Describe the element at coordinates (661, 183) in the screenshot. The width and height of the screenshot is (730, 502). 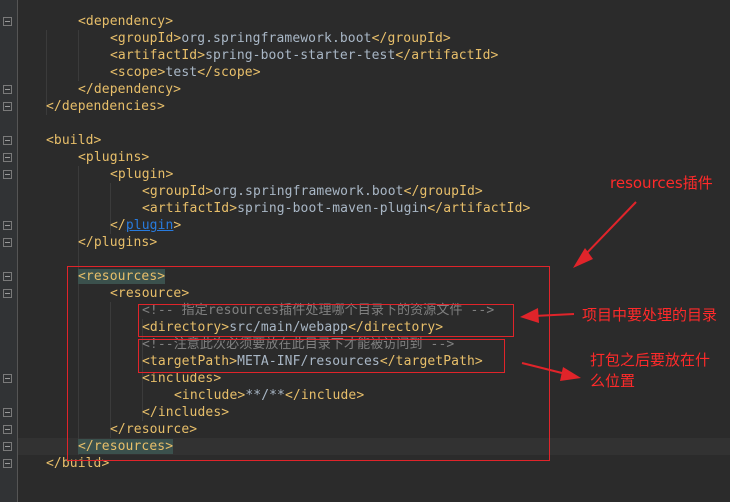
I see `annotation-resources-plugin: resources插件` at that location.